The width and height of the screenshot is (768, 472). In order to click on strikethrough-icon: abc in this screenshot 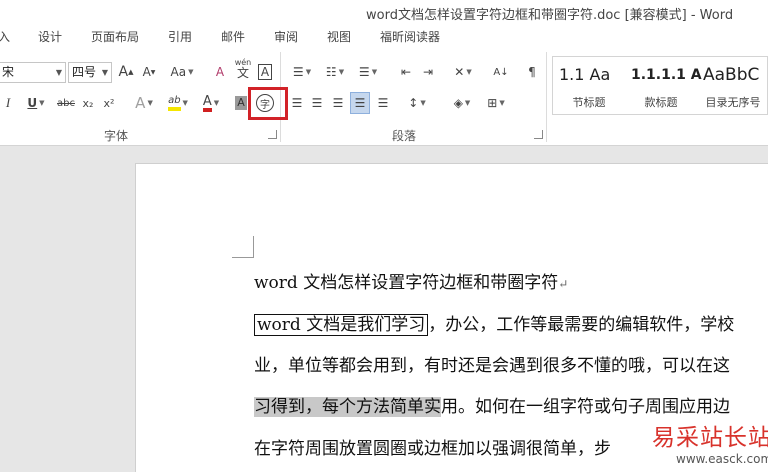, I will do `click(66, 103)`.